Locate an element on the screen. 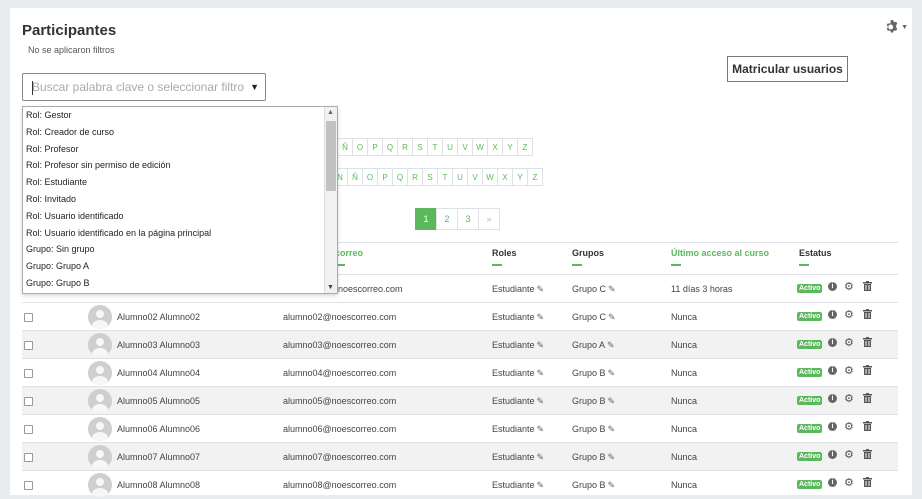  dropdown-scrollbar: ▲ ▼ is located at coordinates (330, 200).